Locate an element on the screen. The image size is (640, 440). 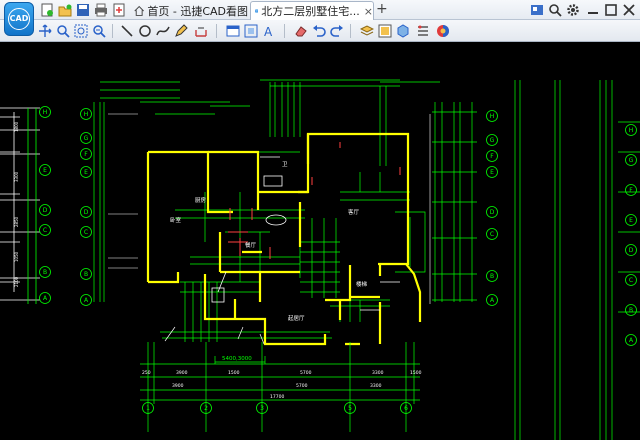
skin-icon is located at coordinates (537, 10).